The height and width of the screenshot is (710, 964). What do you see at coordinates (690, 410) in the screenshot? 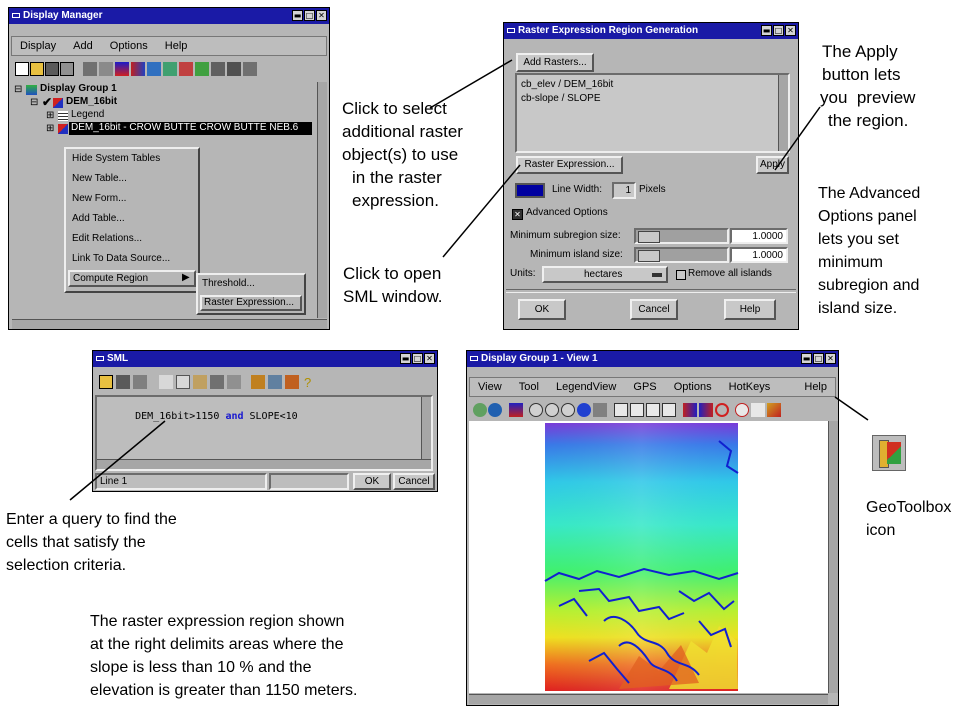
I see `prev-view-icon` at bounding box center [690, 410].